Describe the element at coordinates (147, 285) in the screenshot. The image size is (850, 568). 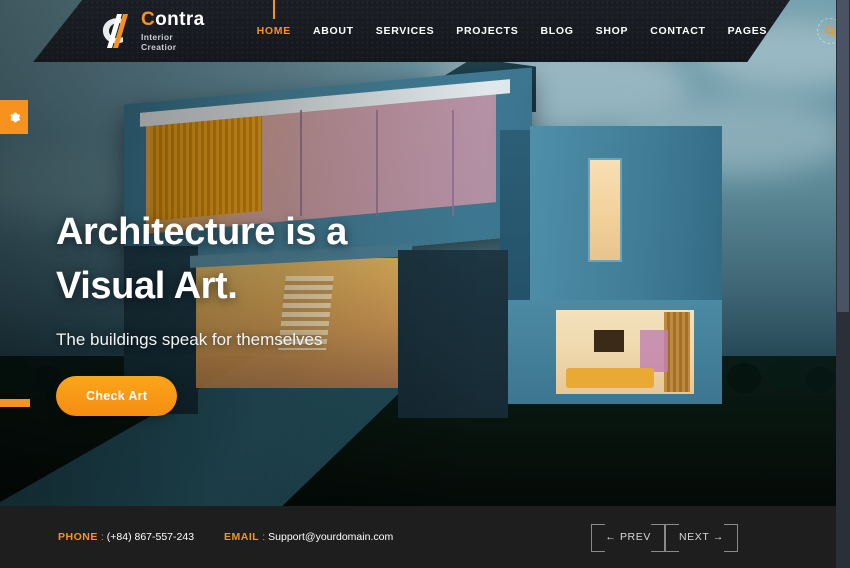
I see `hero-title-line2: Visual Art.` at that location.